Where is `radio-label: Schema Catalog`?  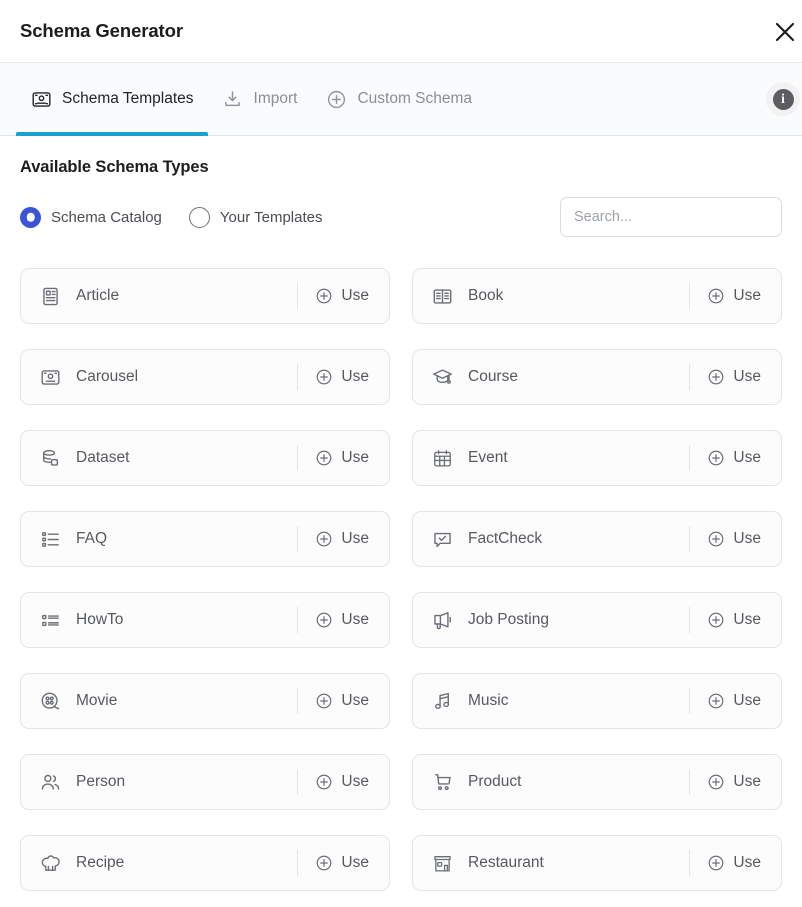 radio-label: Schema Catalog is located at coordinates (106, 217).